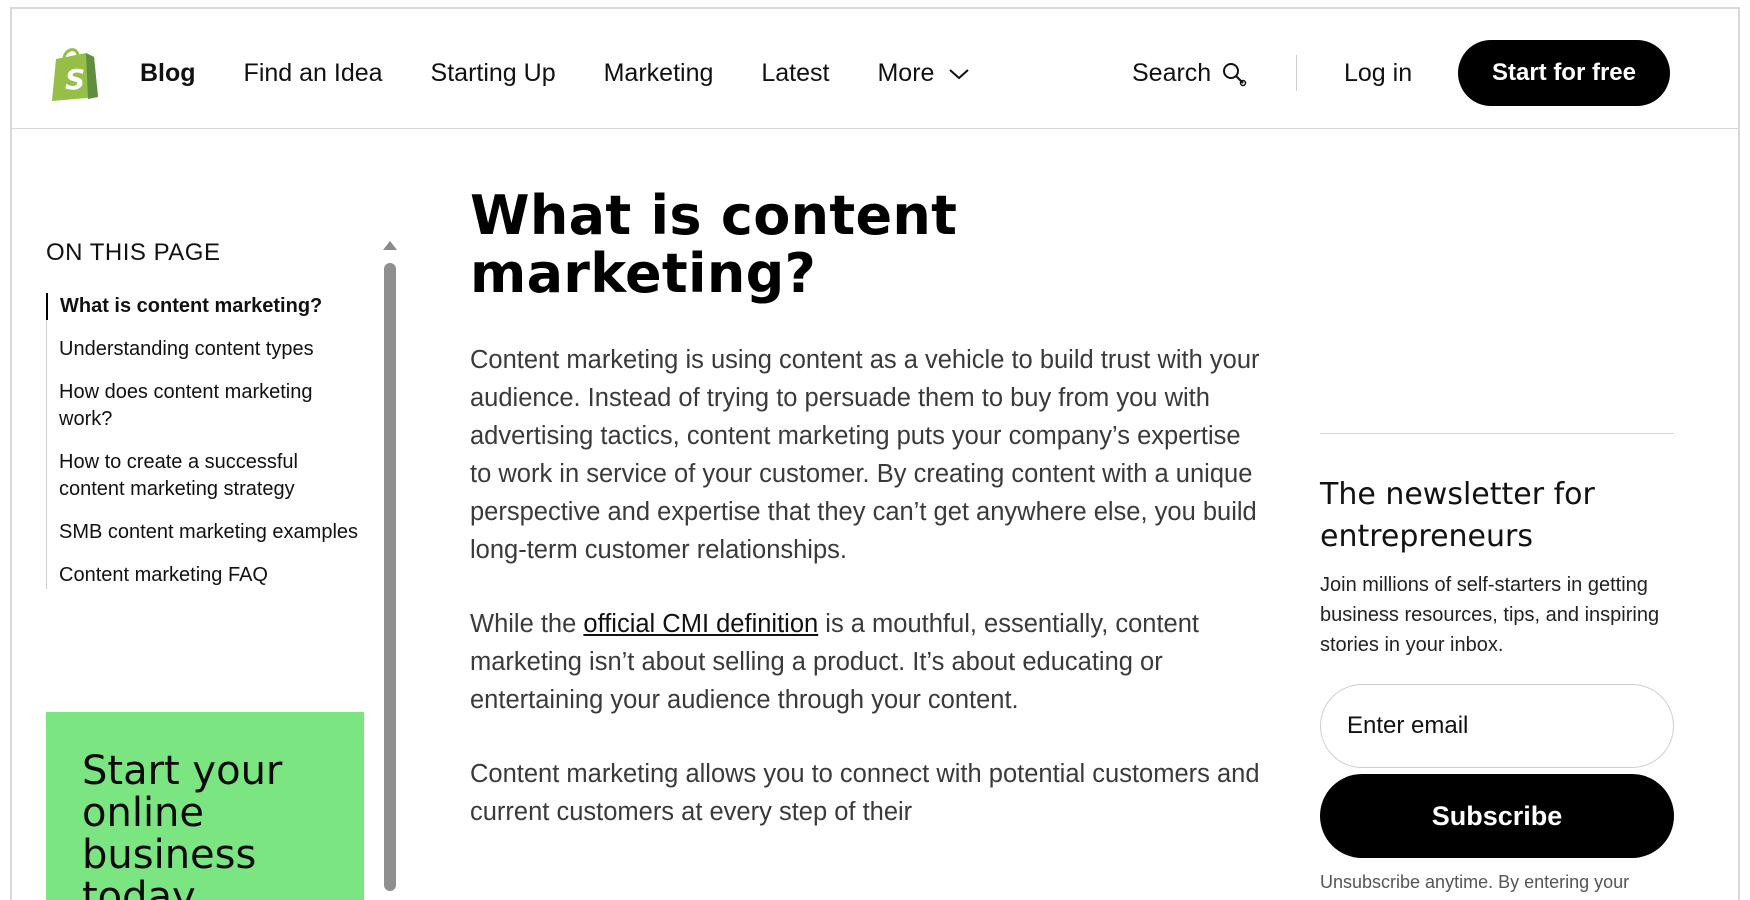 This screenshot has width=1750, height=900. What do you see at coordinates (206, 406) in the screenshot?
I see `toc-item-how-does-content-marketing-work: How does content marketing work?` at bounding box center [206, 406].